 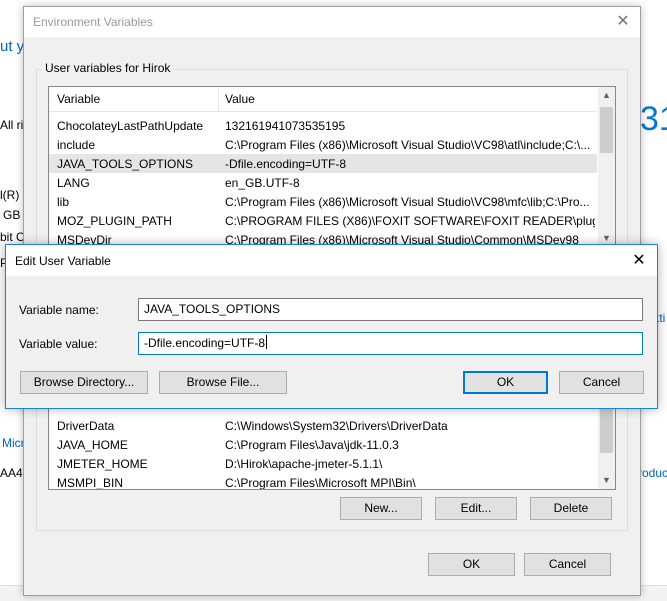 What do you see at coordinates (212, 309) in the screenshot?
I see `variable-name-value: JAVA_TOOLS_OPTIONS` at bounding box center [212, 309].